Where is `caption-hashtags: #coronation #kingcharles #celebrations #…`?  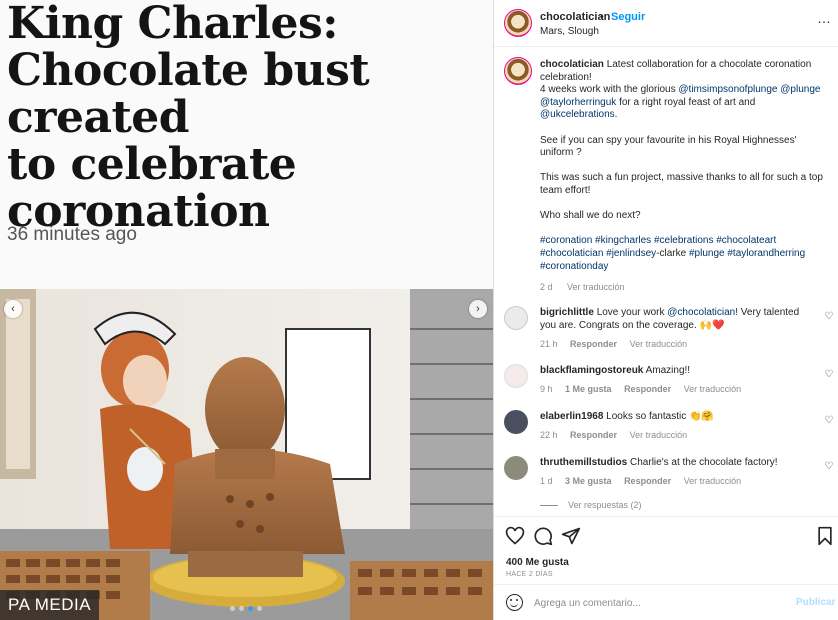
caption-hashtags: #coronation #kingcharles #celebrations #… is located at coordinates (684, 254).